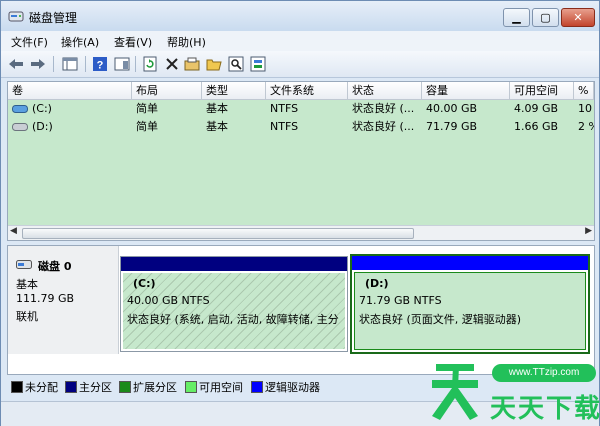  Describe the element at coordinates (470, 263) in the screenshot. I see `logical-drive-bar` at that location.